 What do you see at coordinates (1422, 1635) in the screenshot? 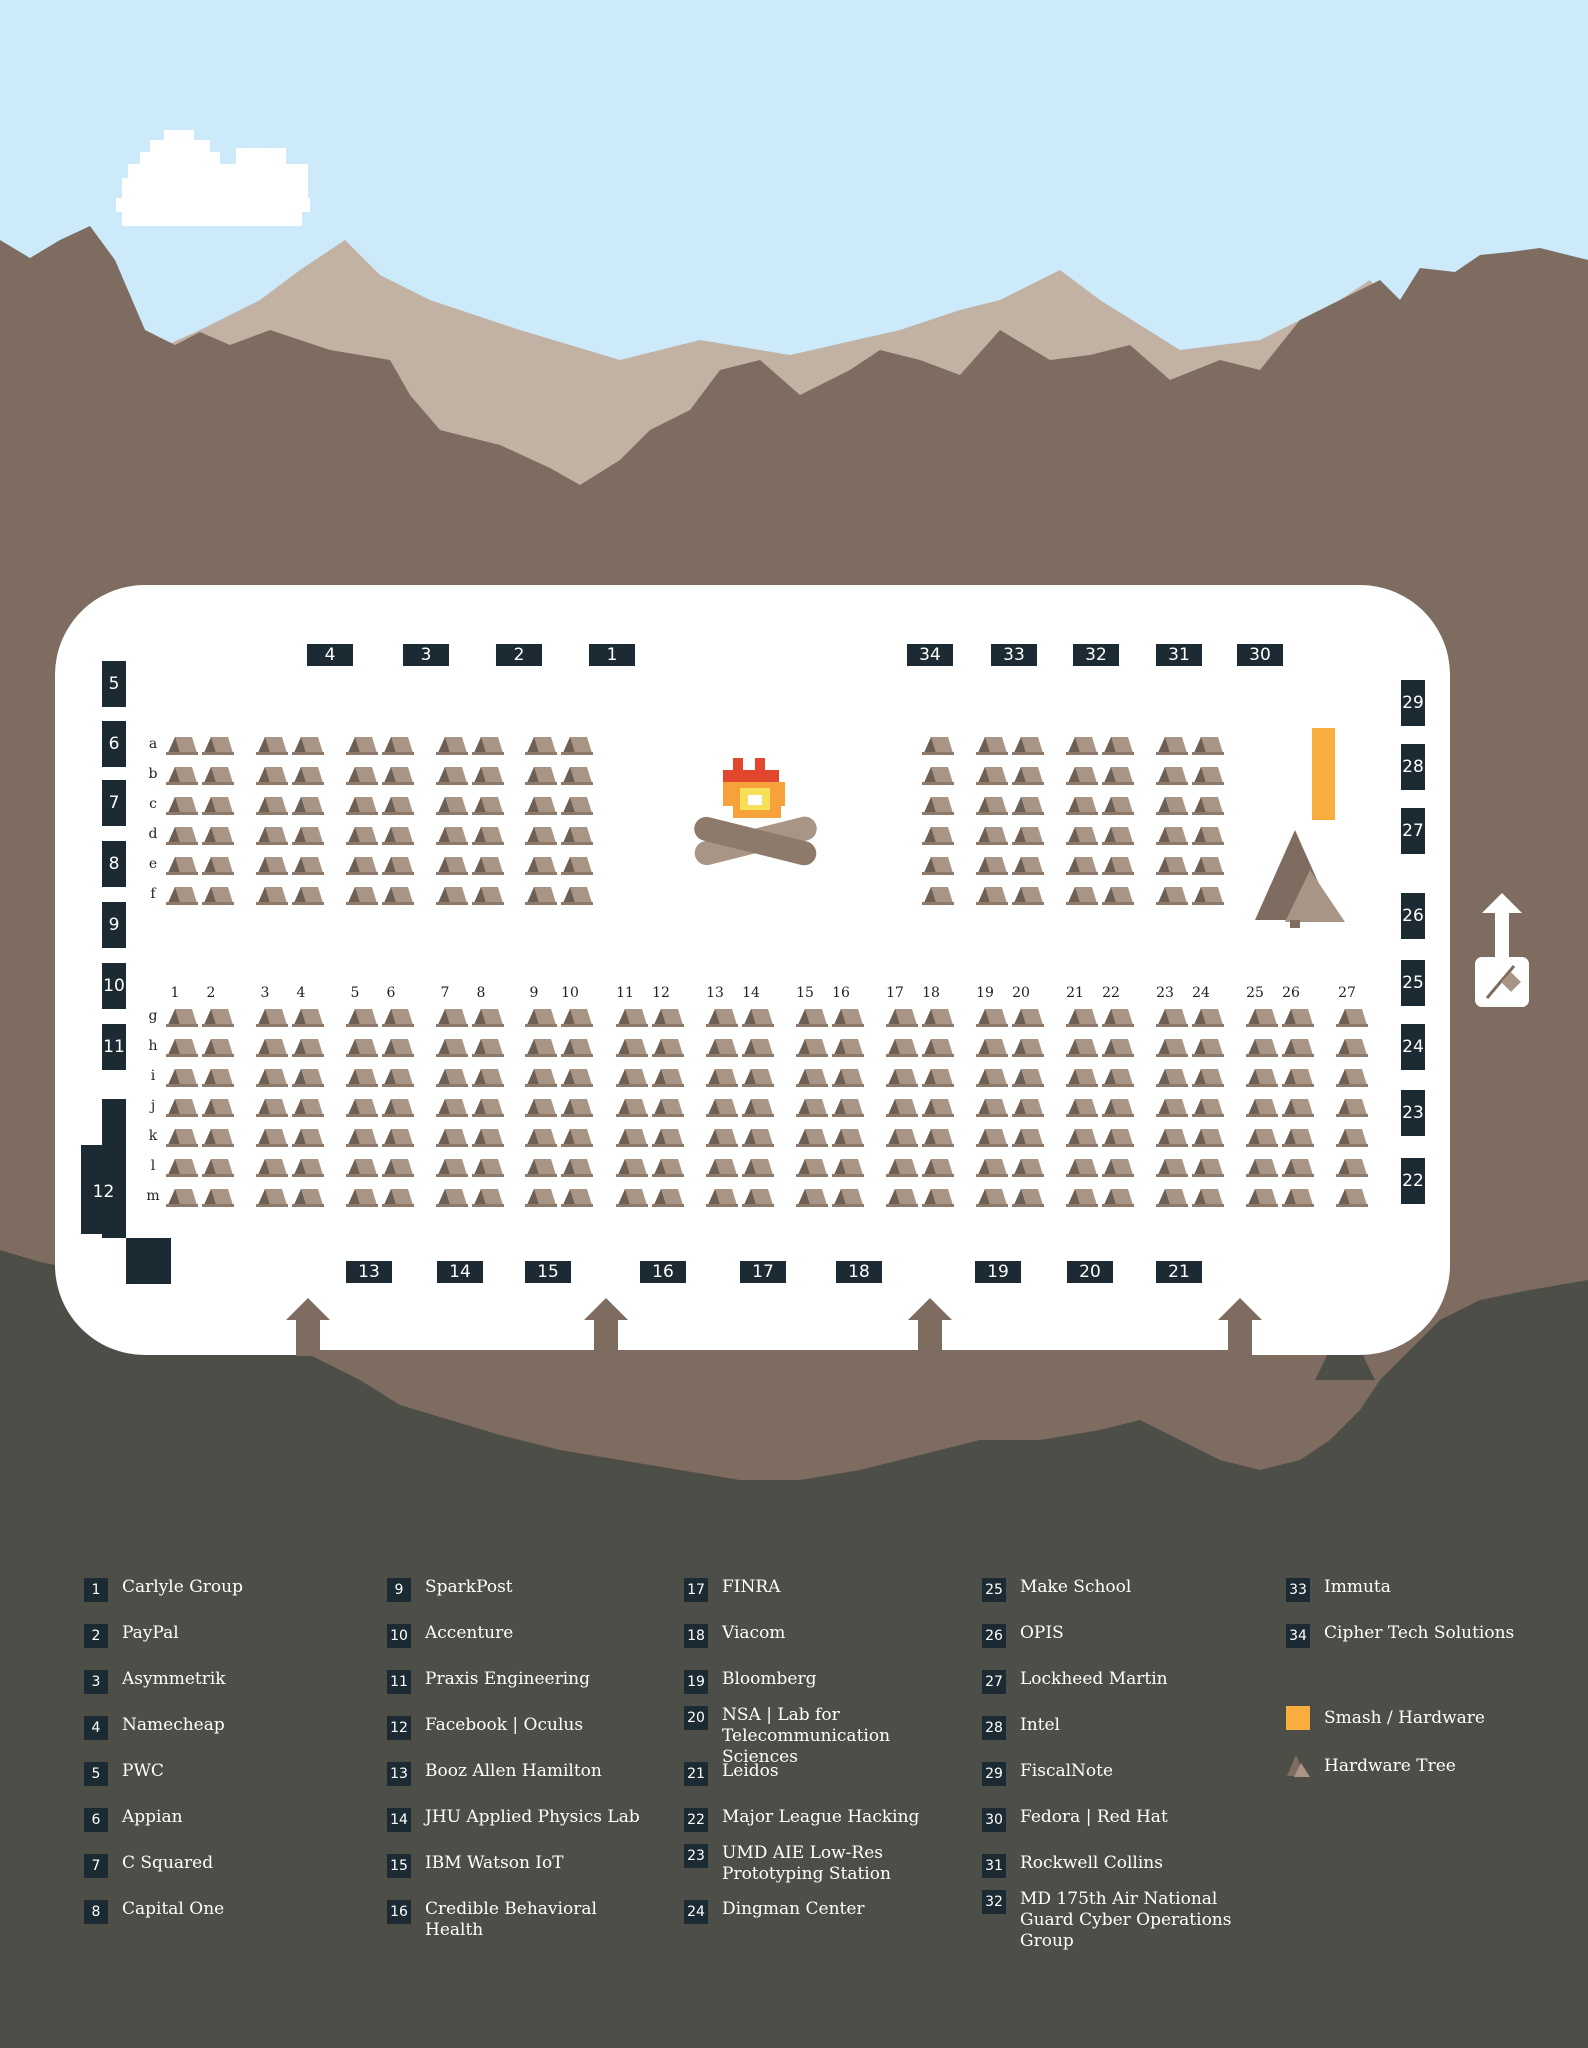
I see `legend-item: 34 Cipher Tech Solutions` at bounding box center [1422, 1635].